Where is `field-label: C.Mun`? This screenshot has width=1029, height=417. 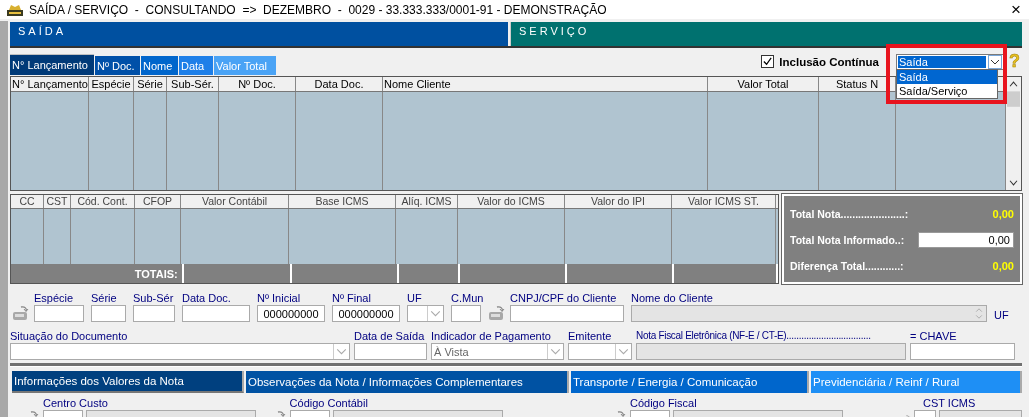
field-label: C.Mun is located at coordinates (466, 298).